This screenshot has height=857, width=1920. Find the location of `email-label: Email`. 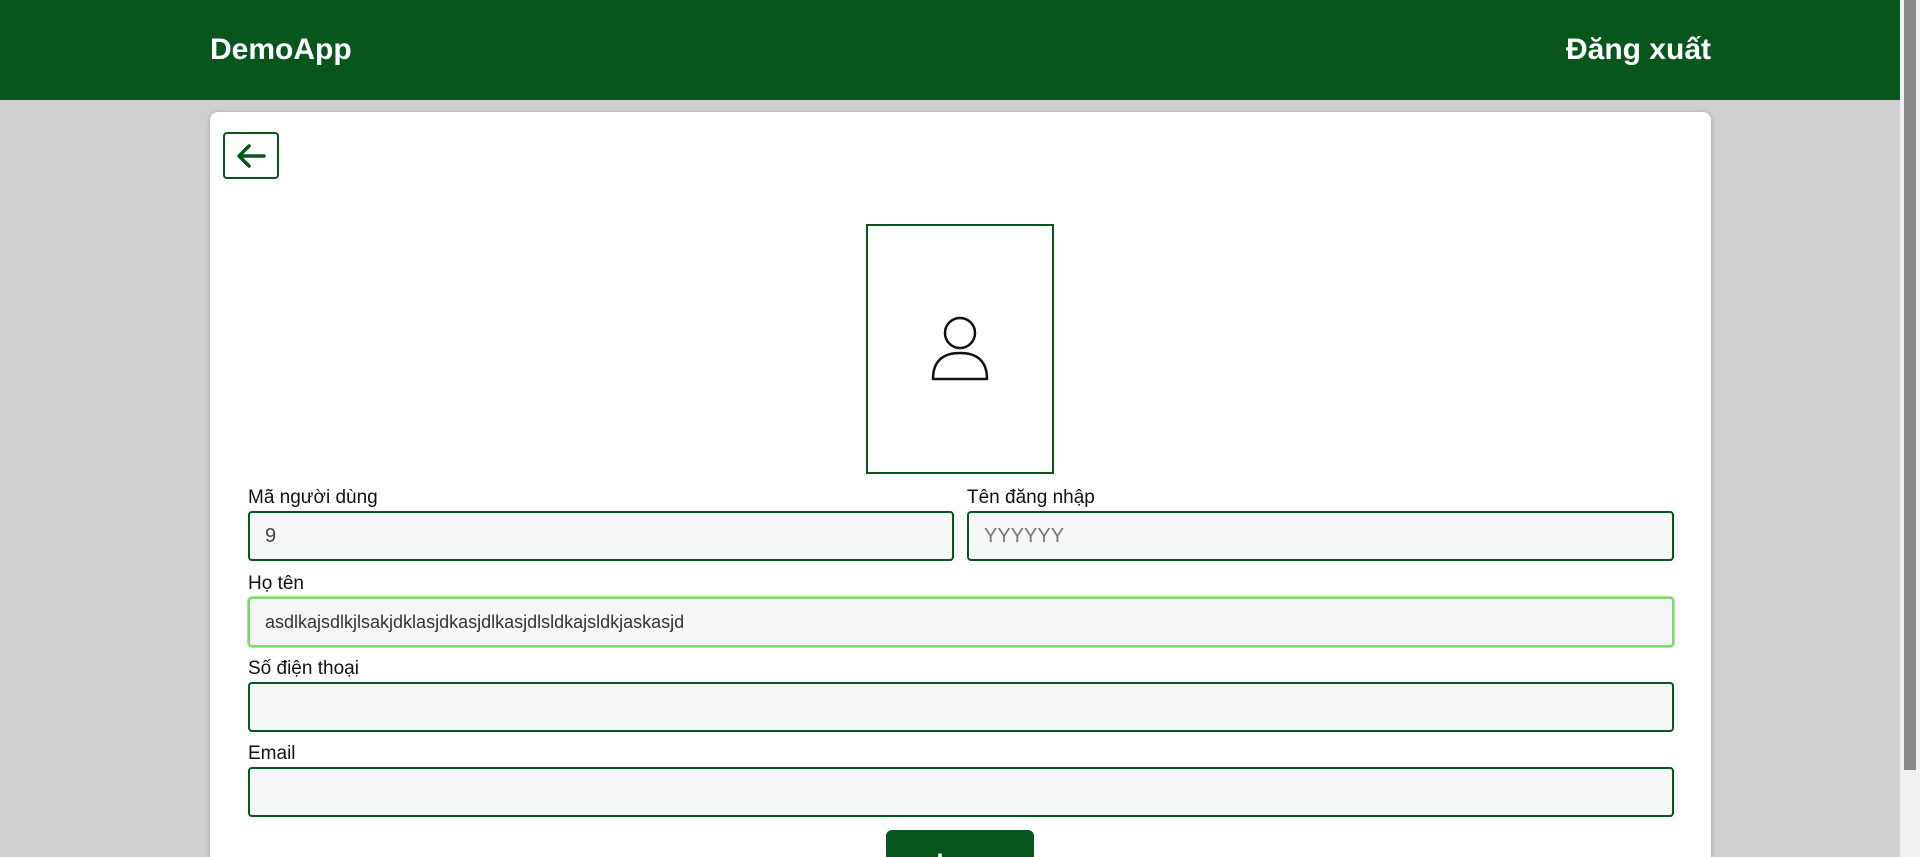

email-label: Email is located at coordinates (272, 753).